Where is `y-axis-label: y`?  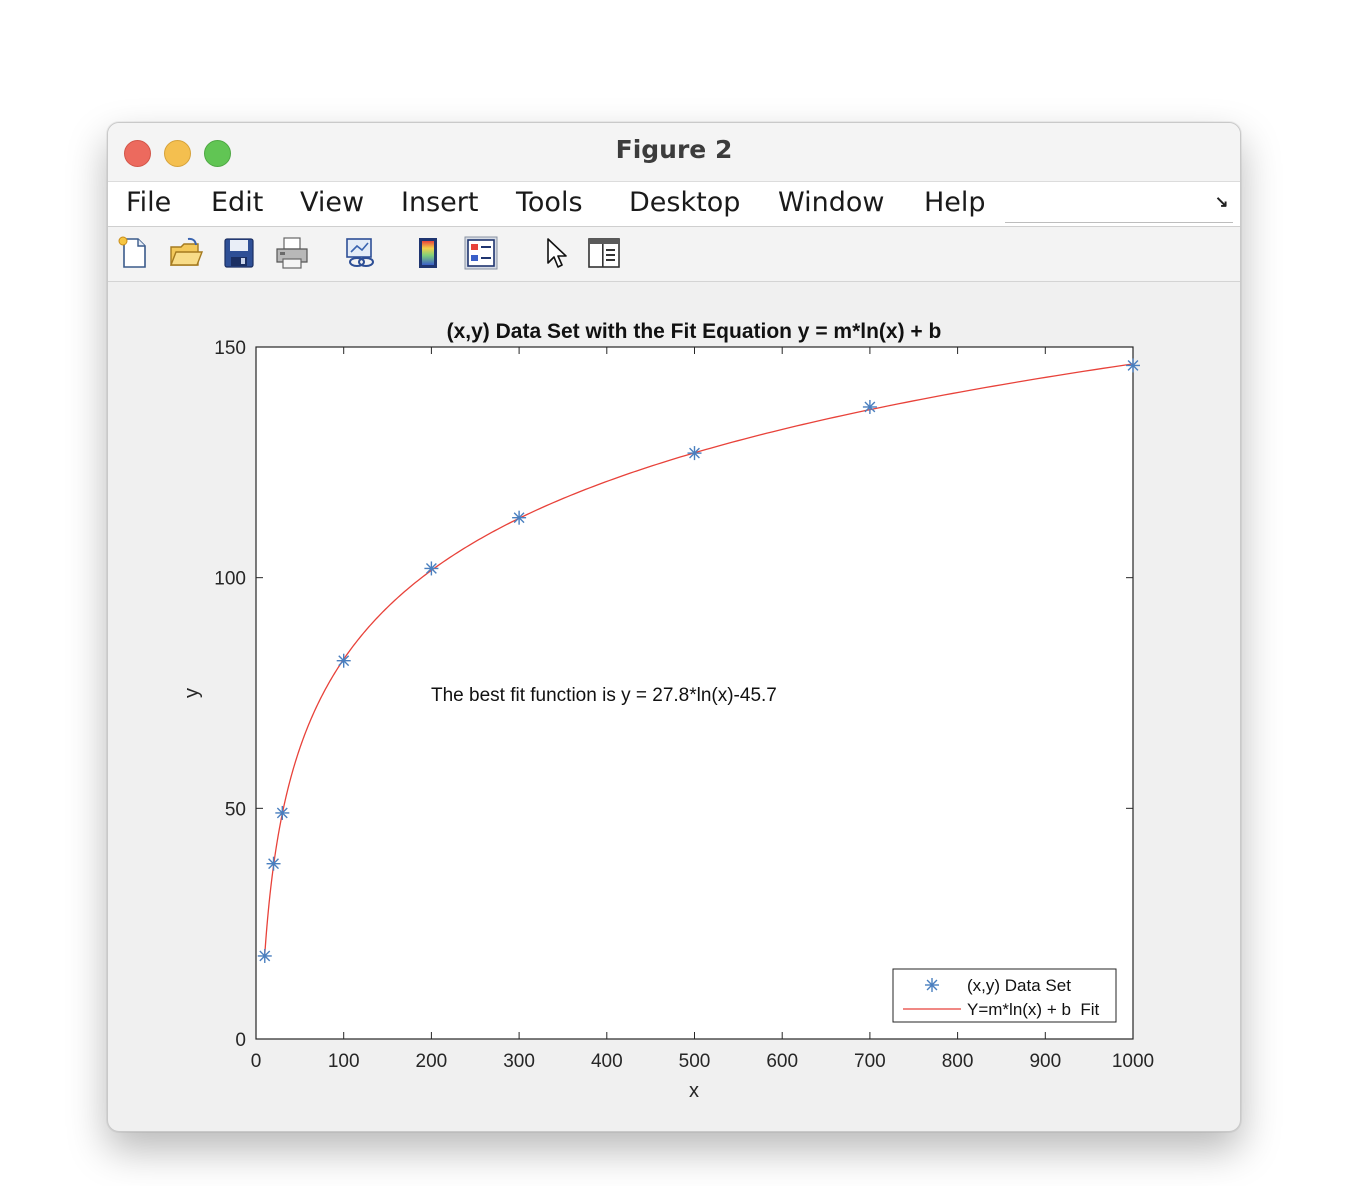 y-axis-label: y is located at coordinates (192, 693).